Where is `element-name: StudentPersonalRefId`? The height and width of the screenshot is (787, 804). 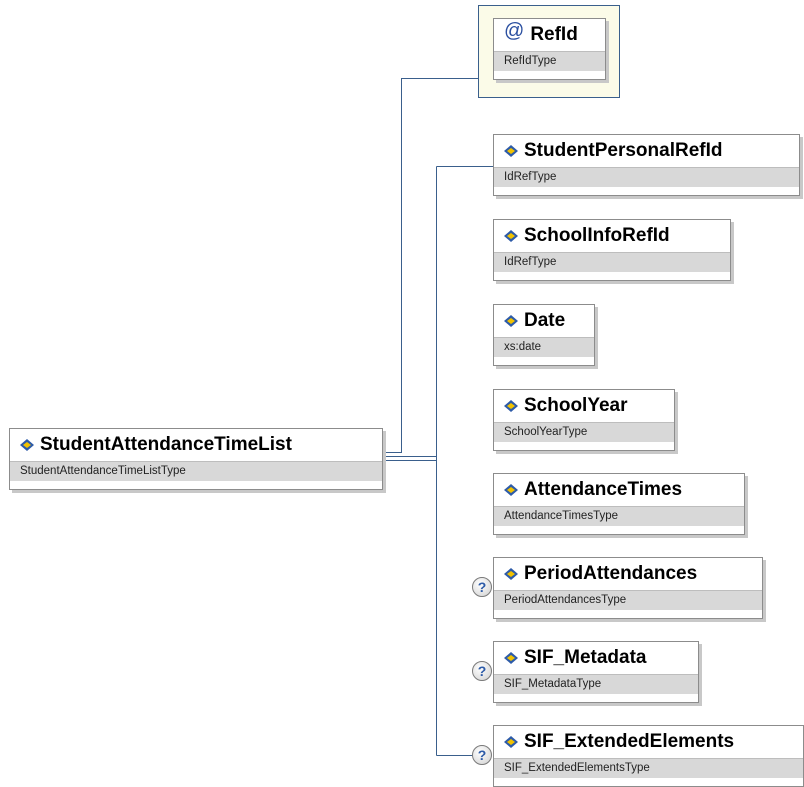 element-name: StudentPersonalRefId is located at coordinates (623, 150).